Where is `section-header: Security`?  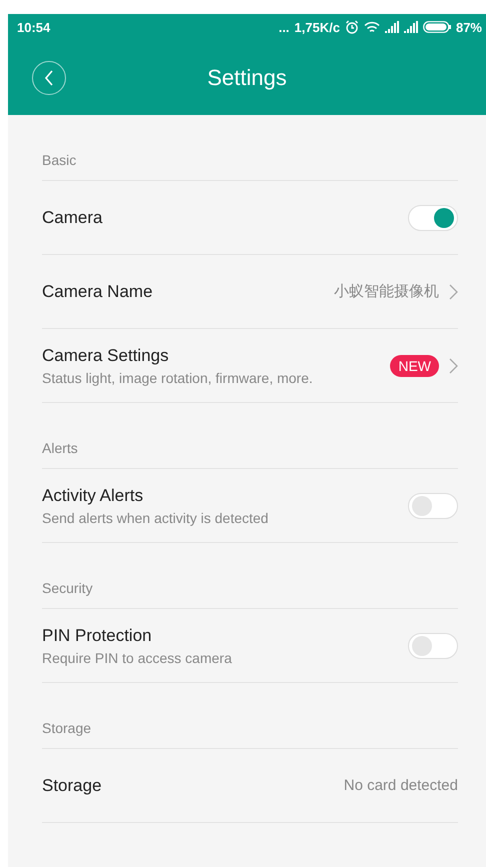
section-header: Security is located at coordinates (67, 588).